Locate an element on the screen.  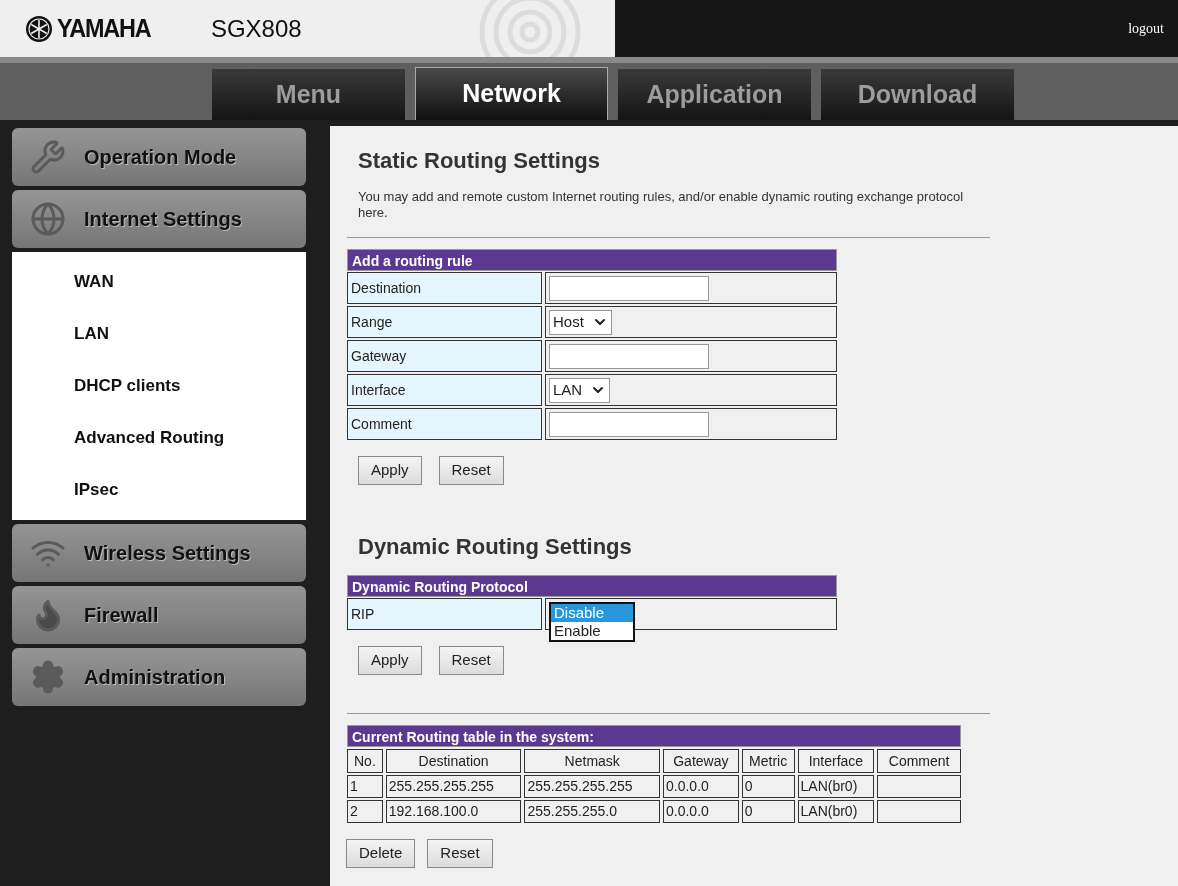
column-header: Interface is located at coordinates (836, 761).